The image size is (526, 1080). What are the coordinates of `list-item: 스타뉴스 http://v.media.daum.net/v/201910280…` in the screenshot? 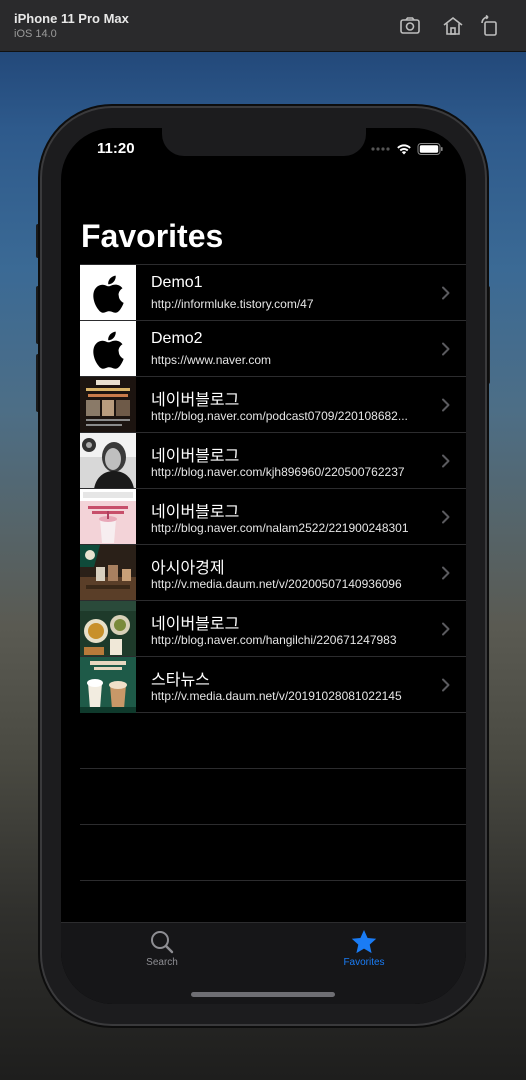 It's located at (273, 684).